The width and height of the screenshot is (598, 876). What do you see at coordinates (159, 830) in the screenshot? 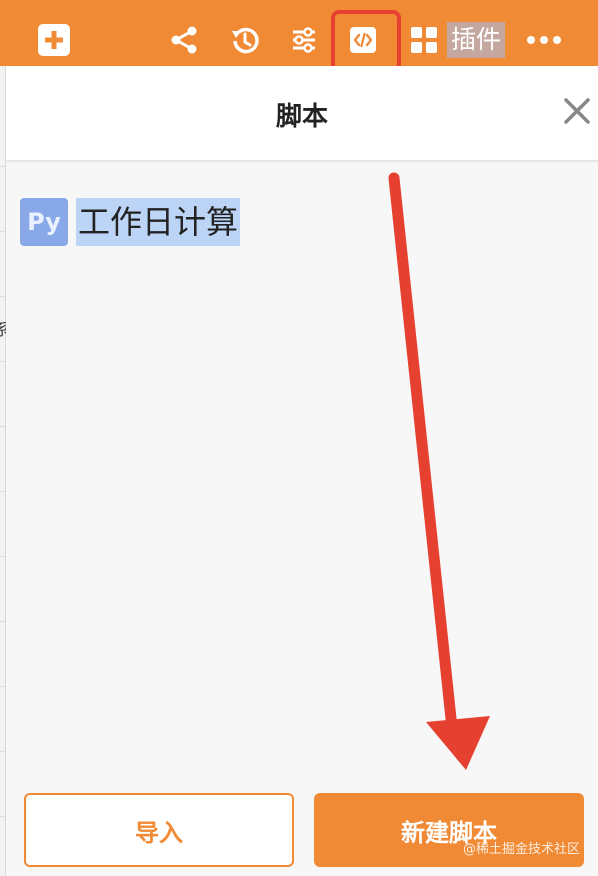
I see `import-button: 导入` at bounding box center [159, 830].